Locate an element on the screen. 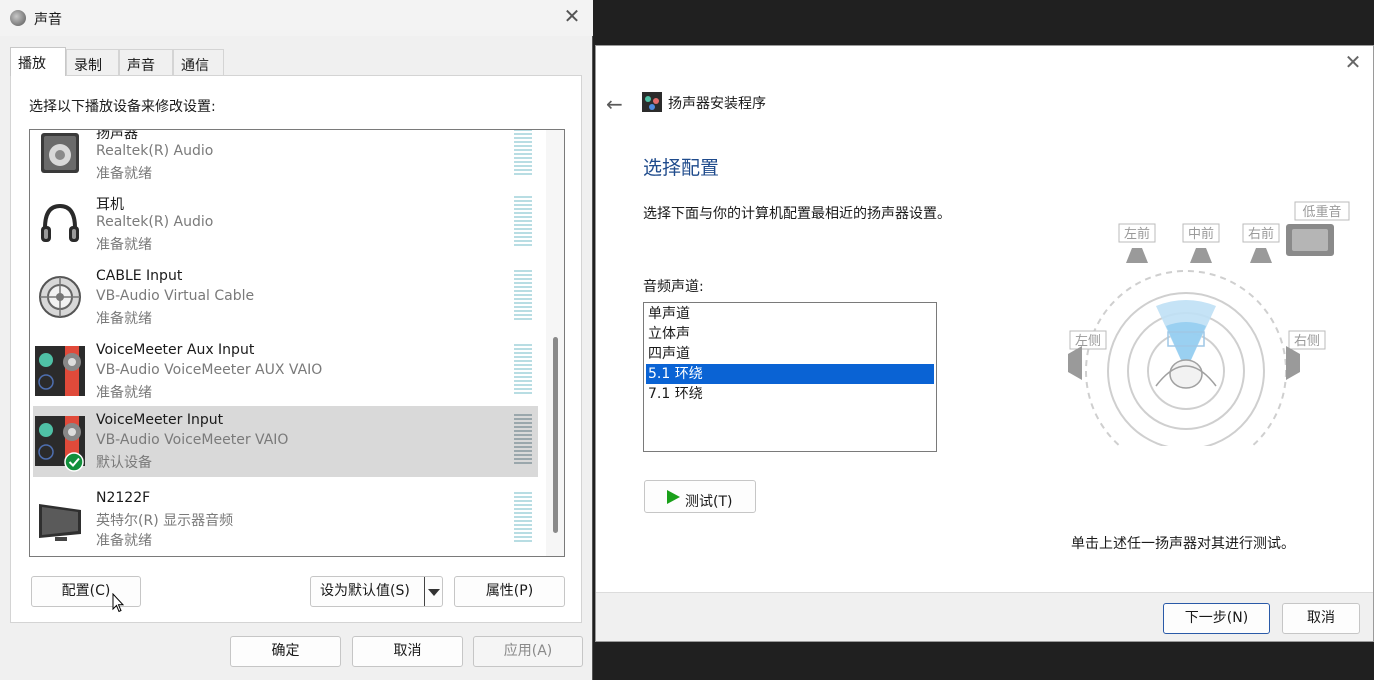 Image resolution: width=1374 pixels, height=680 pixels. speaker-icon is located at coordinates (60, 153).